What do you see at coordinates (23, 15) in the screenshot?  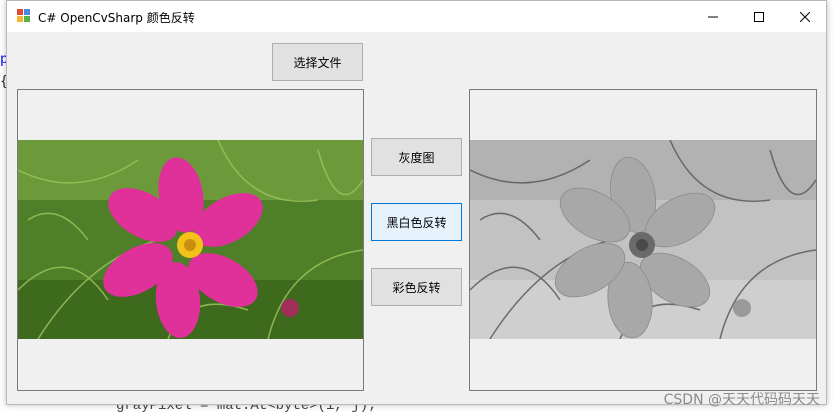 I see `app-icon` at bounding box center [23, 15].